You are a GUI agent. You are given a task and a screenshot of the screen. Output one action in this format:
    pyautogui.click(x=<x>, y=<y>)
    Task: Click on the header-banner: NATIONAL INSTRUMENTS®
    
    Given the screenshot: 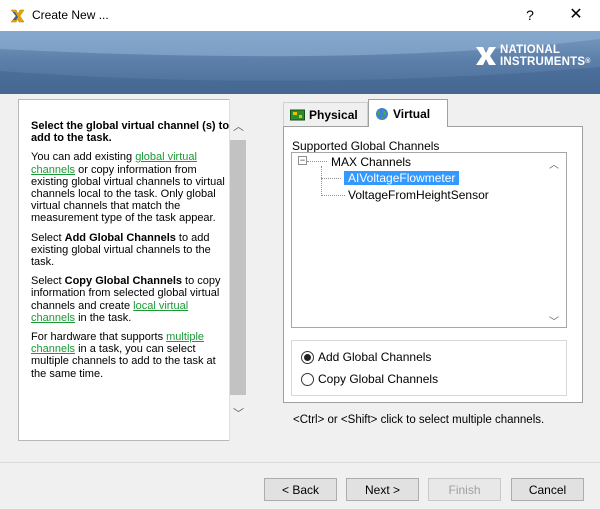 What is the action you would take?
    pyautogui.click(x=300, y=62)
    